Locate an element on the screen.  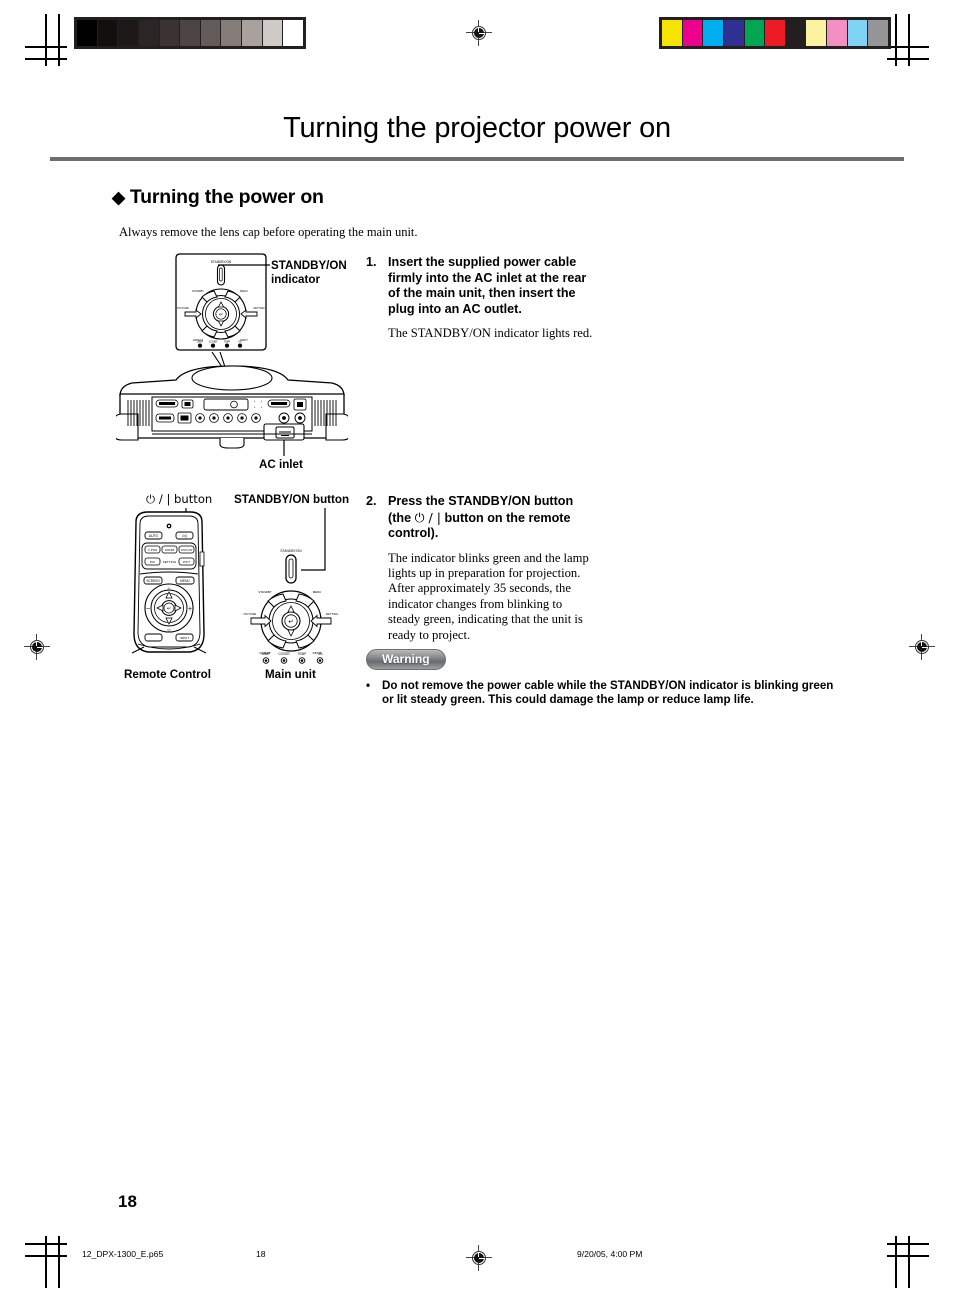
power-button-label: ⏻ / | button is located at coordinates (179, 499).